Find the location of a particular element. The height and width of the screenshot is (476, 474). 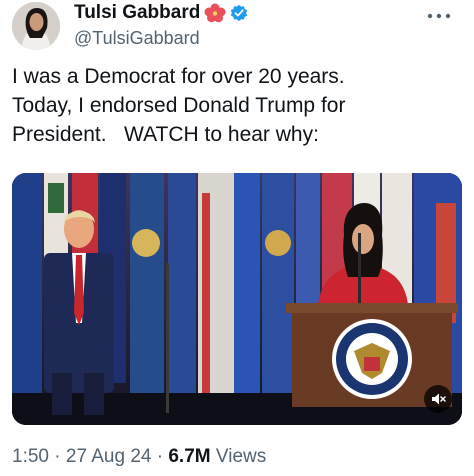

more-options-icon is located at coordinates (439, 13).